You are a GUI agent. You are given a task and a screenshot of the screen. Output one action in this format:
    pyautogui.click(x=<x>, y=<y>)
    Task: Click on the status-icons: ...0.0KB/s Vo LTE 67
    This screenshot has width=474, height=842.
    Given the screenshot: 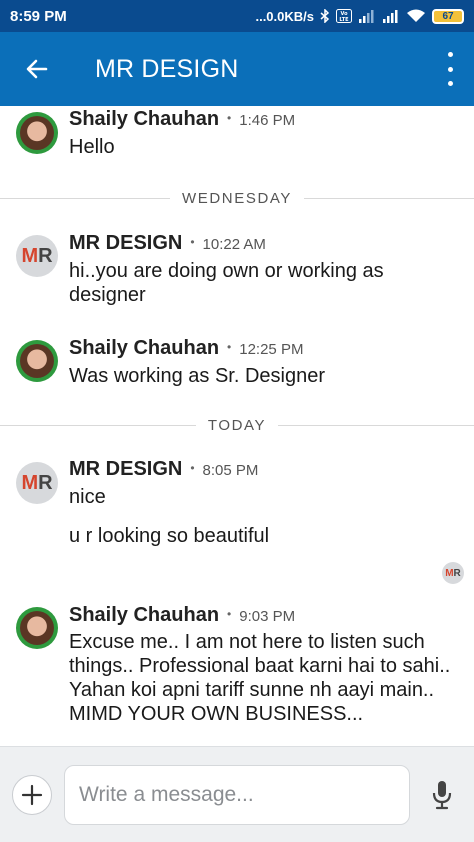 What is the action you would take?
    pyautogui.click(x=359, y=16)
    